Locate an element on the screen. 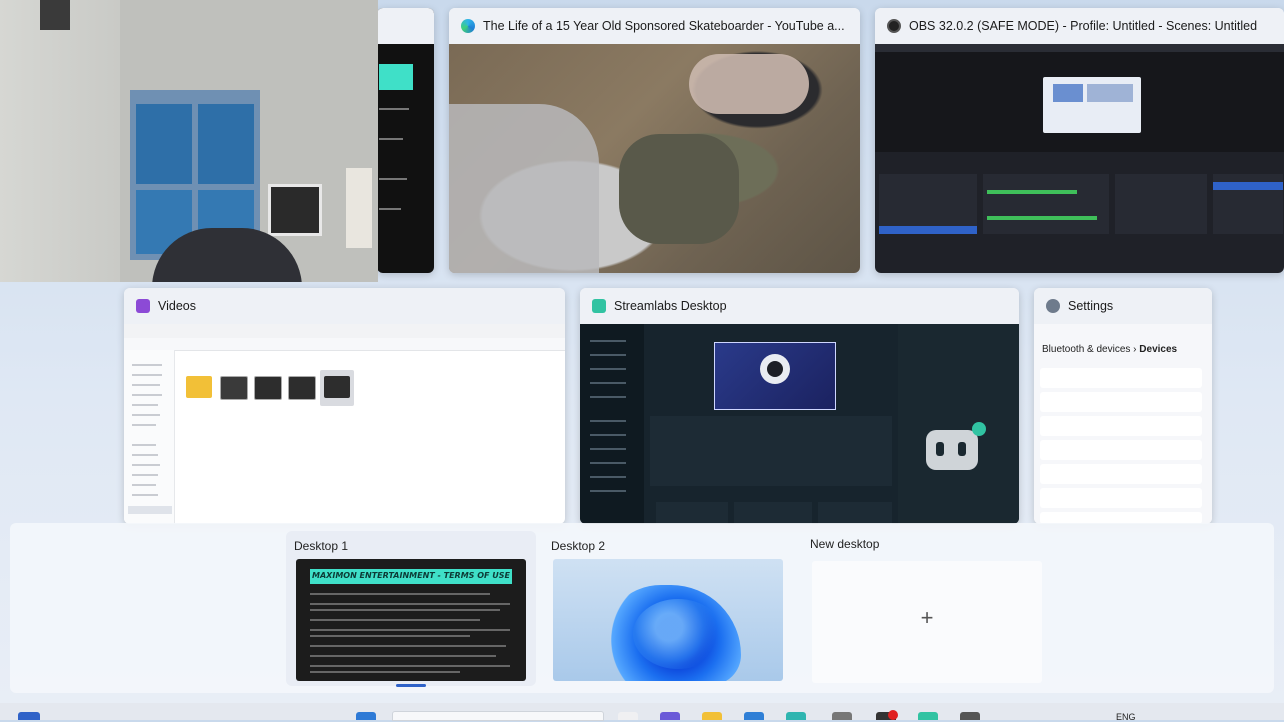  window-card-streamlabs: Streamlabs Desktop is located at coordinates (799, 406).